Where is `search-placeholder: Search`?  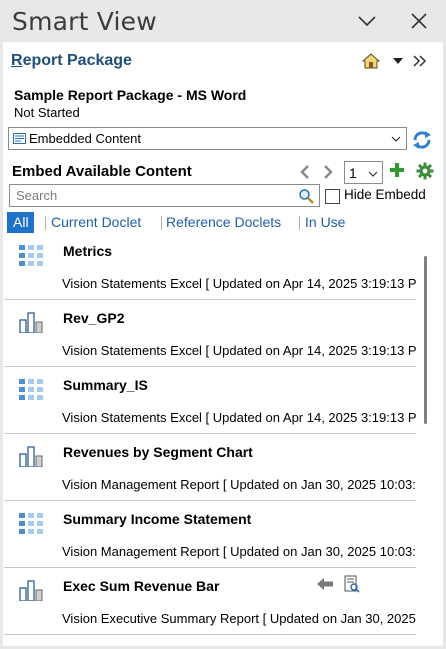
search-placeholder: Search is located at coordinates (37, 195).